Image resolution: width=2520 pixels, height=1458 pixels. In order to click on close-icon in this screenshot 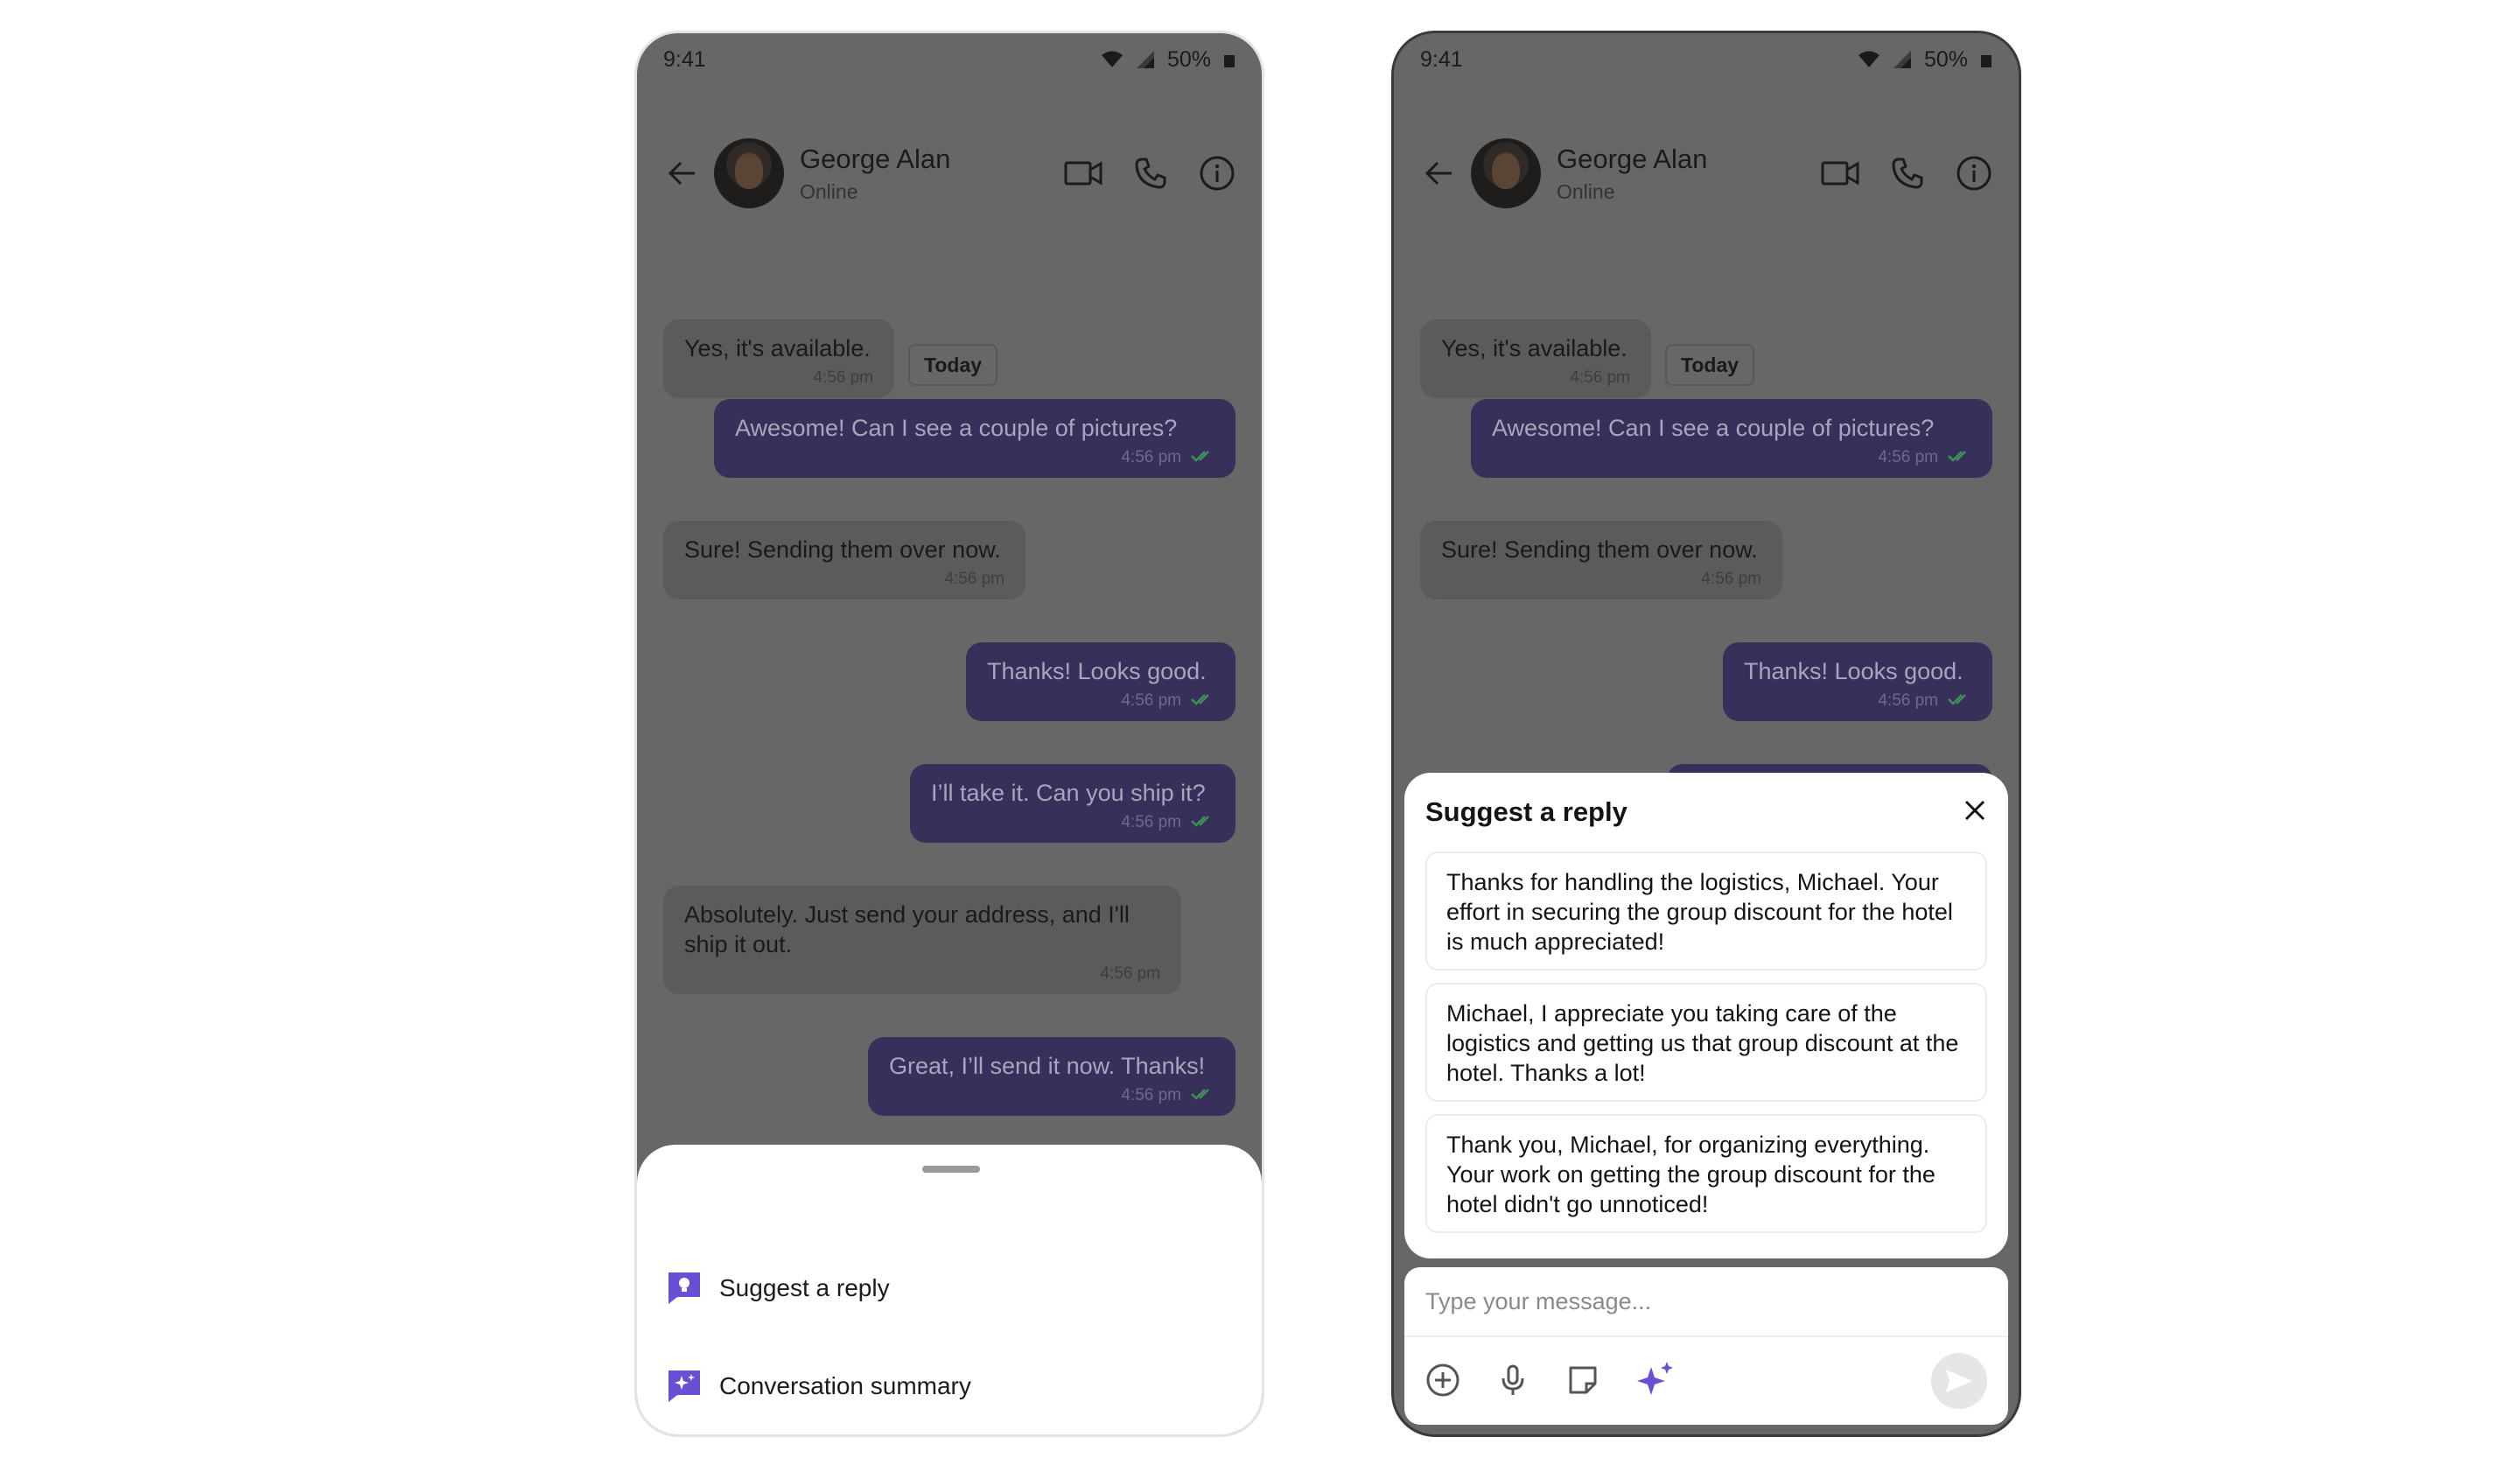, I will do `click(1975, 812)`.